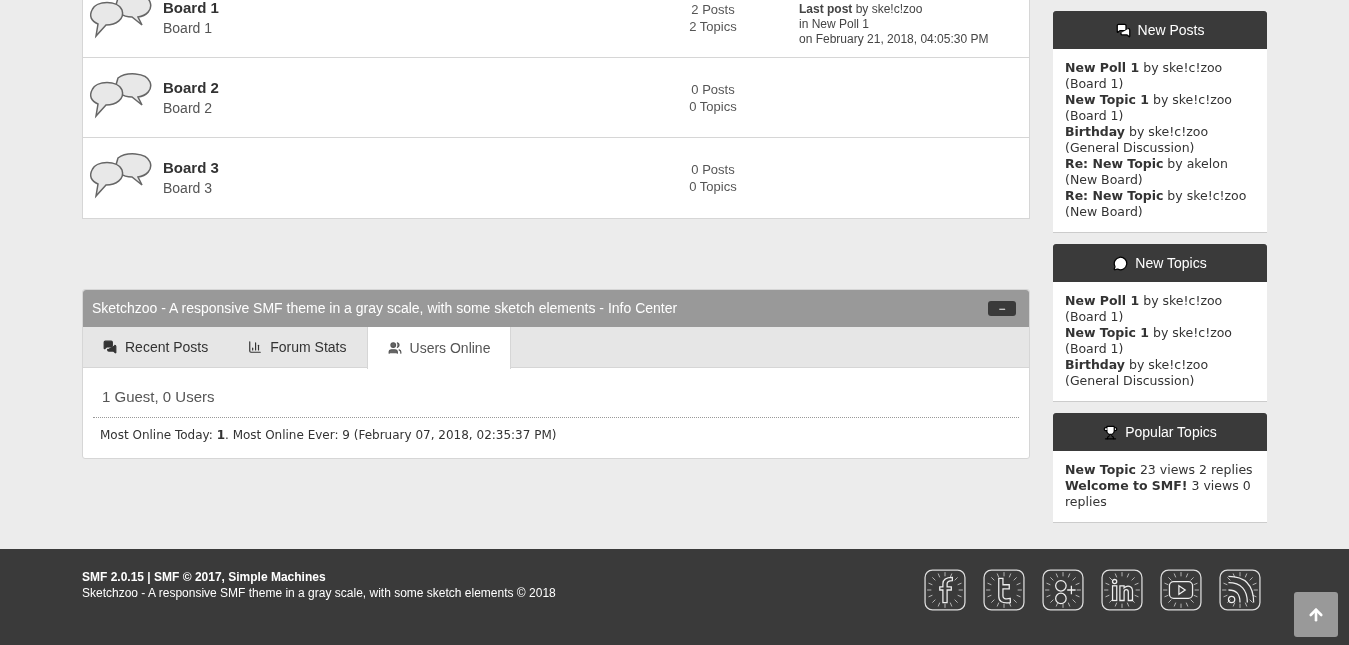  What do you see at coordinates (394, 348) in the screenshot?
I see `users-icon` at bounding box center [394, 348].